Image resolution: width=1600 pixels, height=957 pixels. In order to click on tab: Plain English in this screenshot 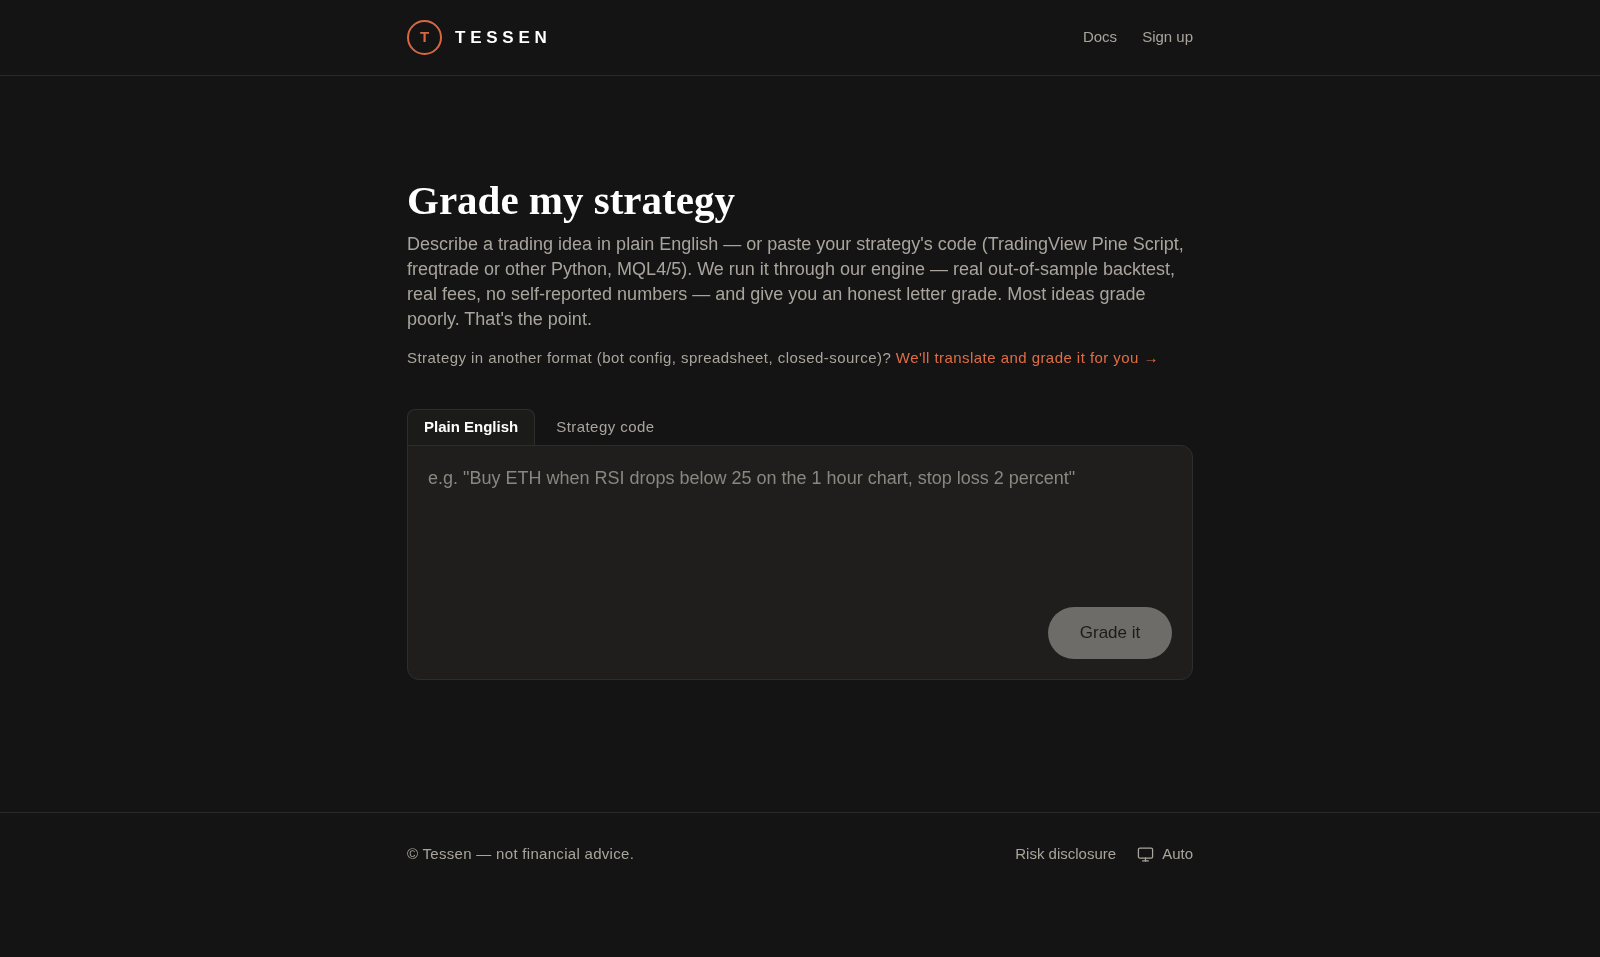, I will do `click(471, 427)`.